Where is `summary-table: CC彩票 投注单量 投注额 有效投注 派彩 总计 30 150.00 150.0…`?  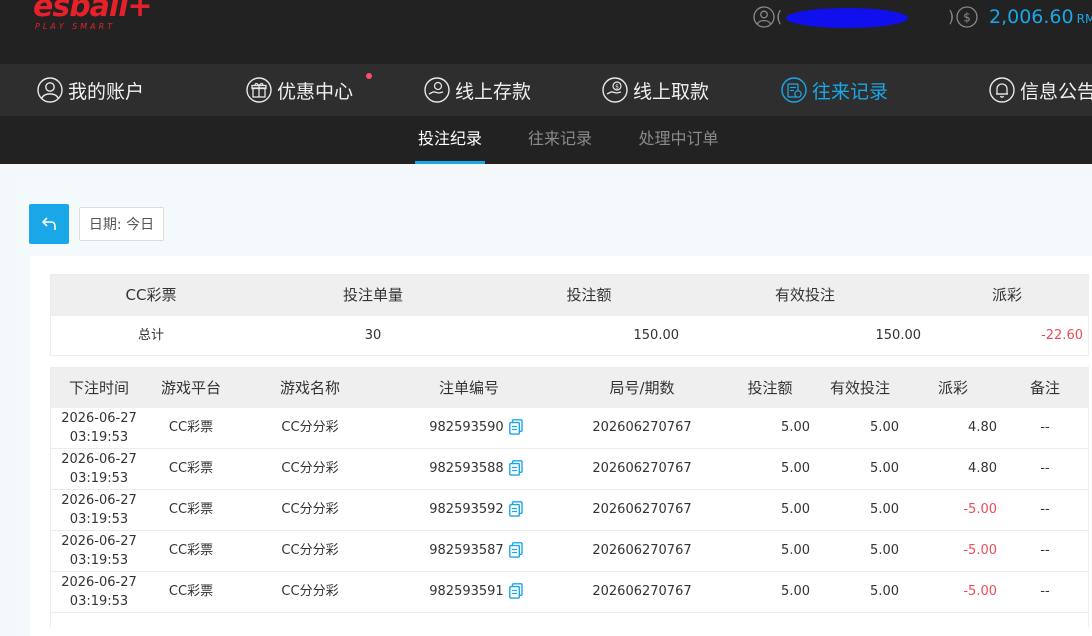
summary-table: CC彩票 投注单量 投注额 有效投注 派彩 总计 30 150.00 150.0… is located at coordinates (569, 315).